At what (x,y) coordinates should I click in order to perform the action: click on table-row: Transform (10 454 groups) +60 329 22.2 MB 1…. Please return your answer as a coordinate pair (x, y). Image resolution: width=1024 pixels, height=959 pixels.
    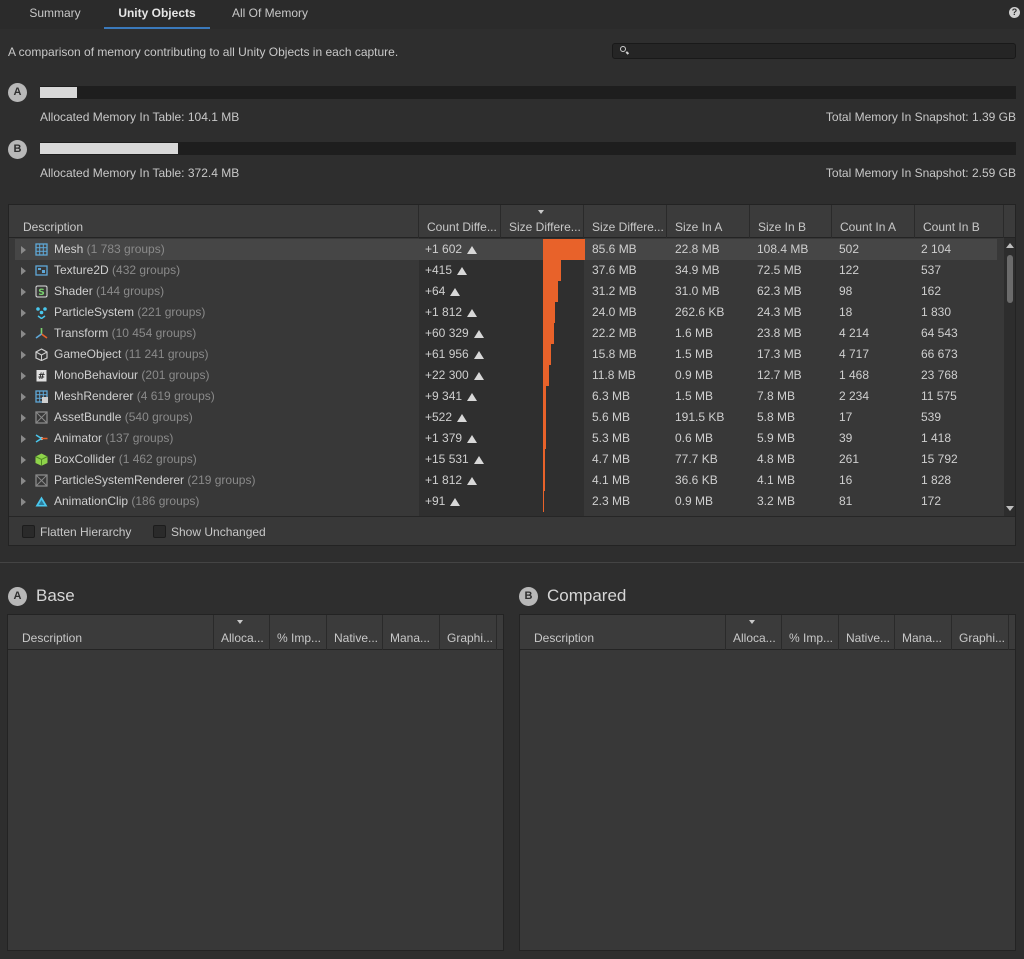
    Looking at the image, I should click on (506, 333).